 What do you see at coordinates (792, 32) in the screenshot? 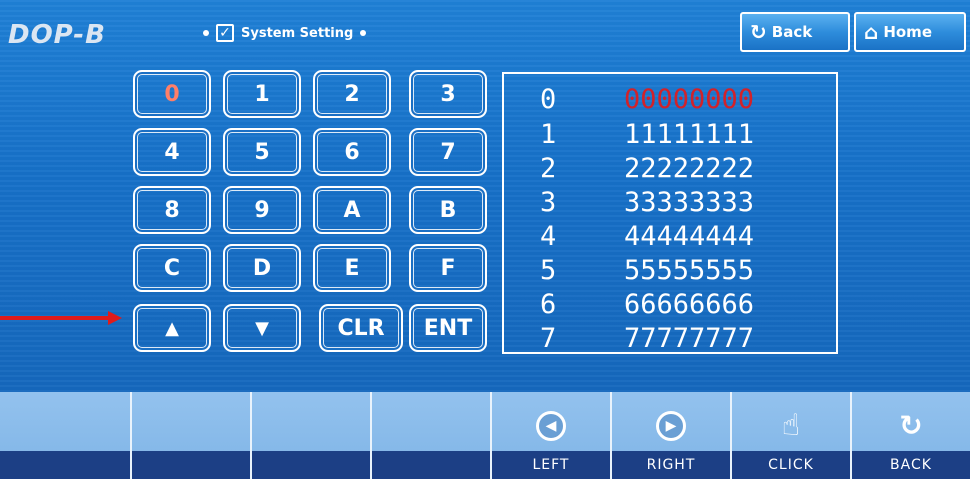
I see `back-button-label: Back` at bounding box center [792, 32].